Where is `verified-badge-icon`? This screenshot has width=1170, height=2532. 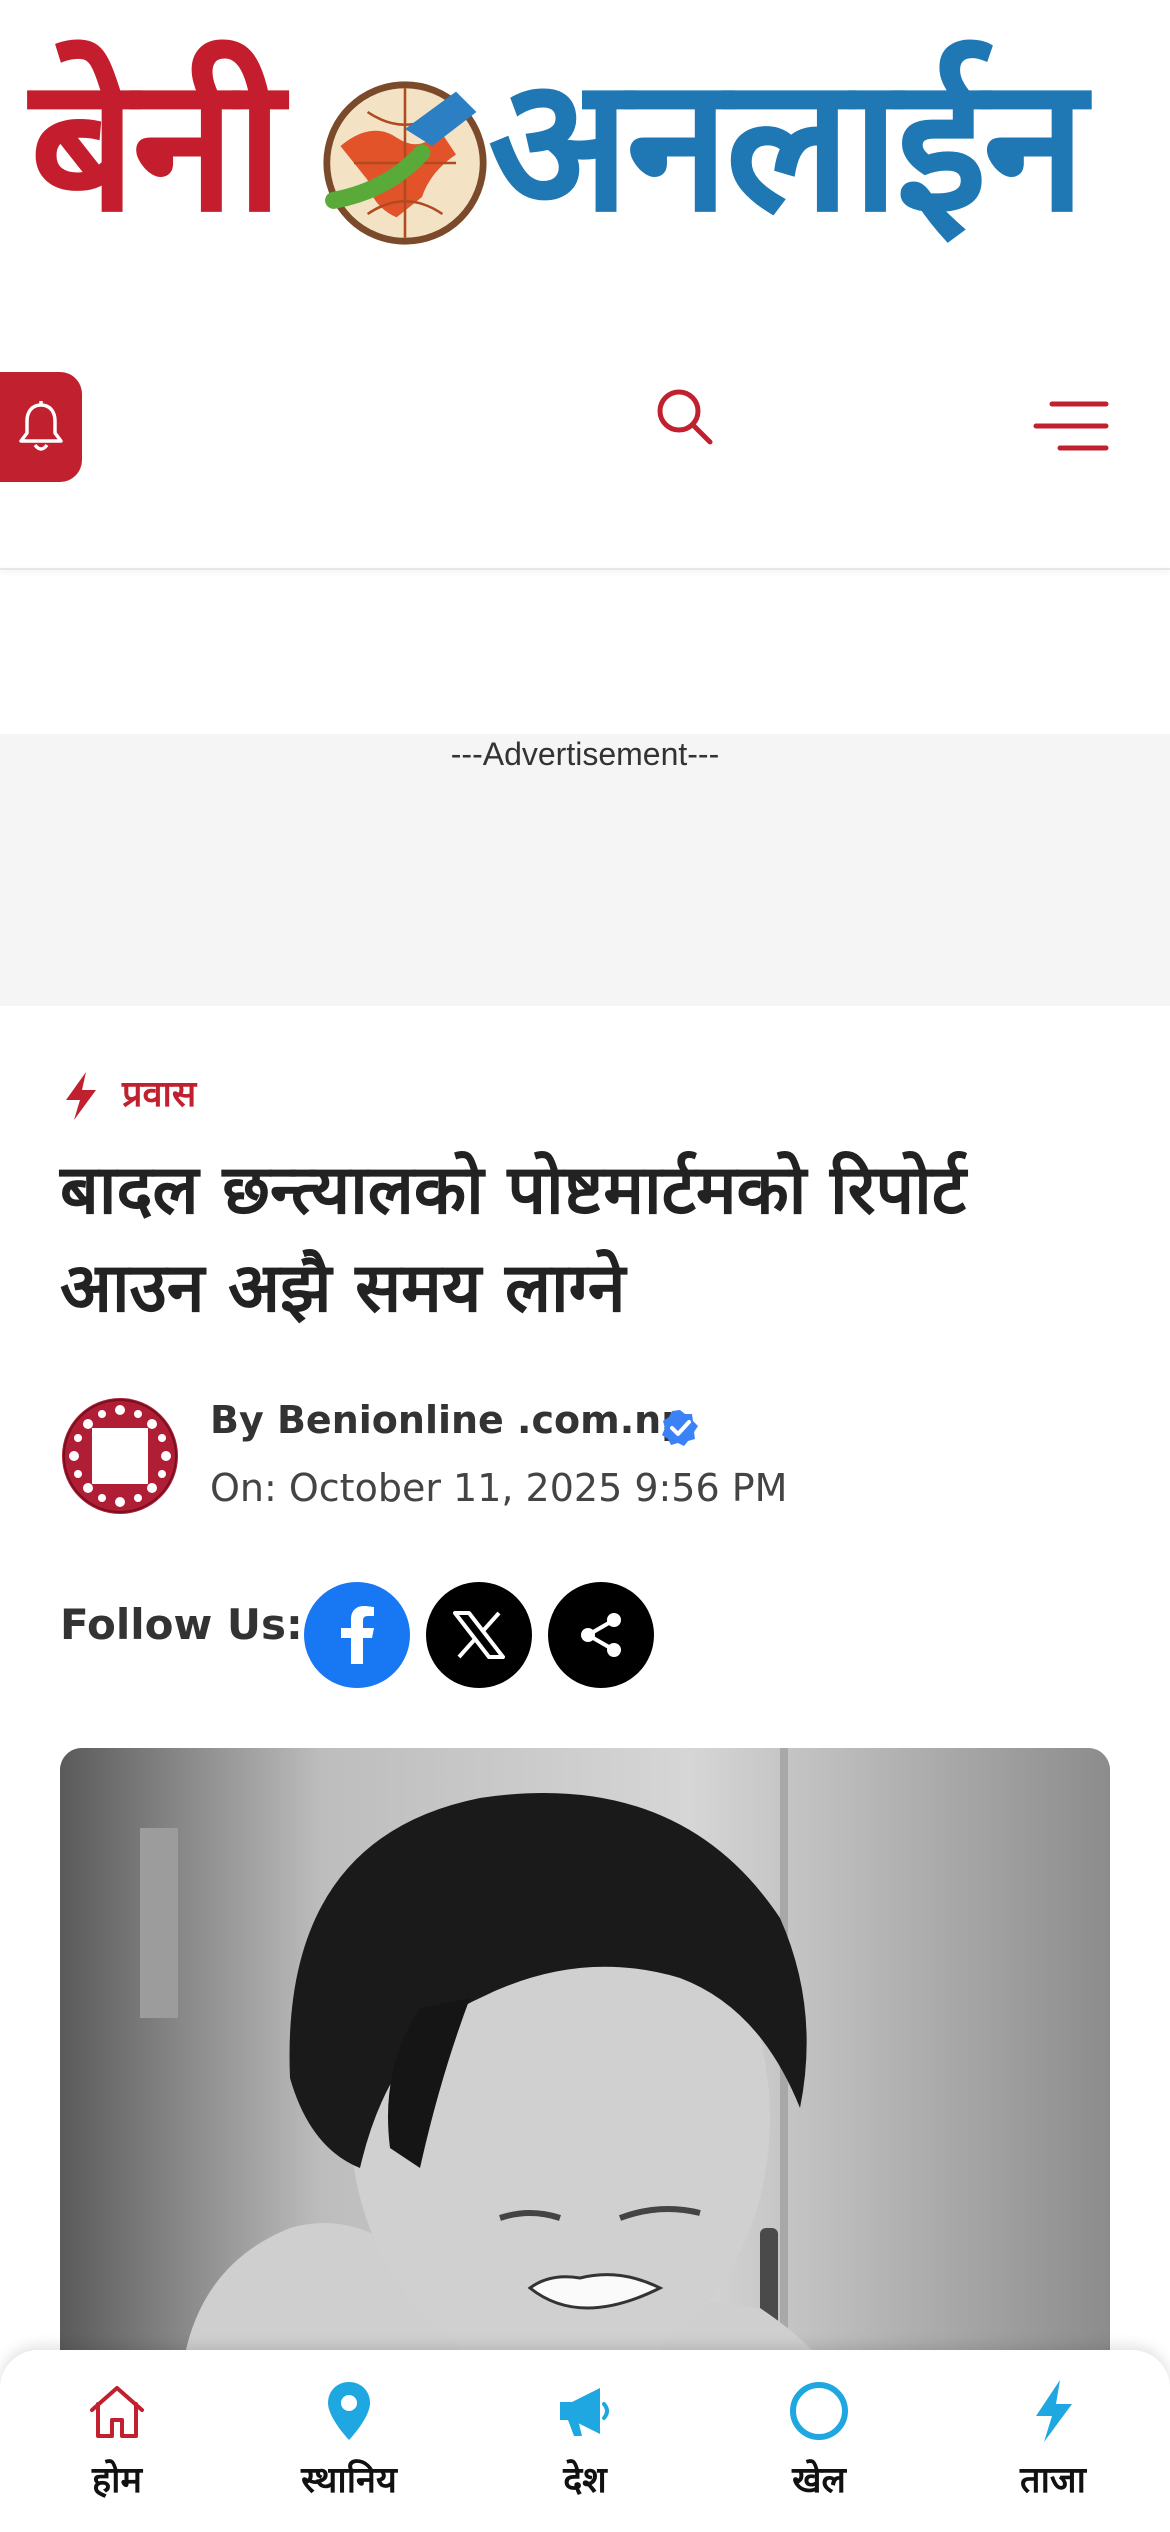 verified-badge-icon is located at coordinates (680, 1428).